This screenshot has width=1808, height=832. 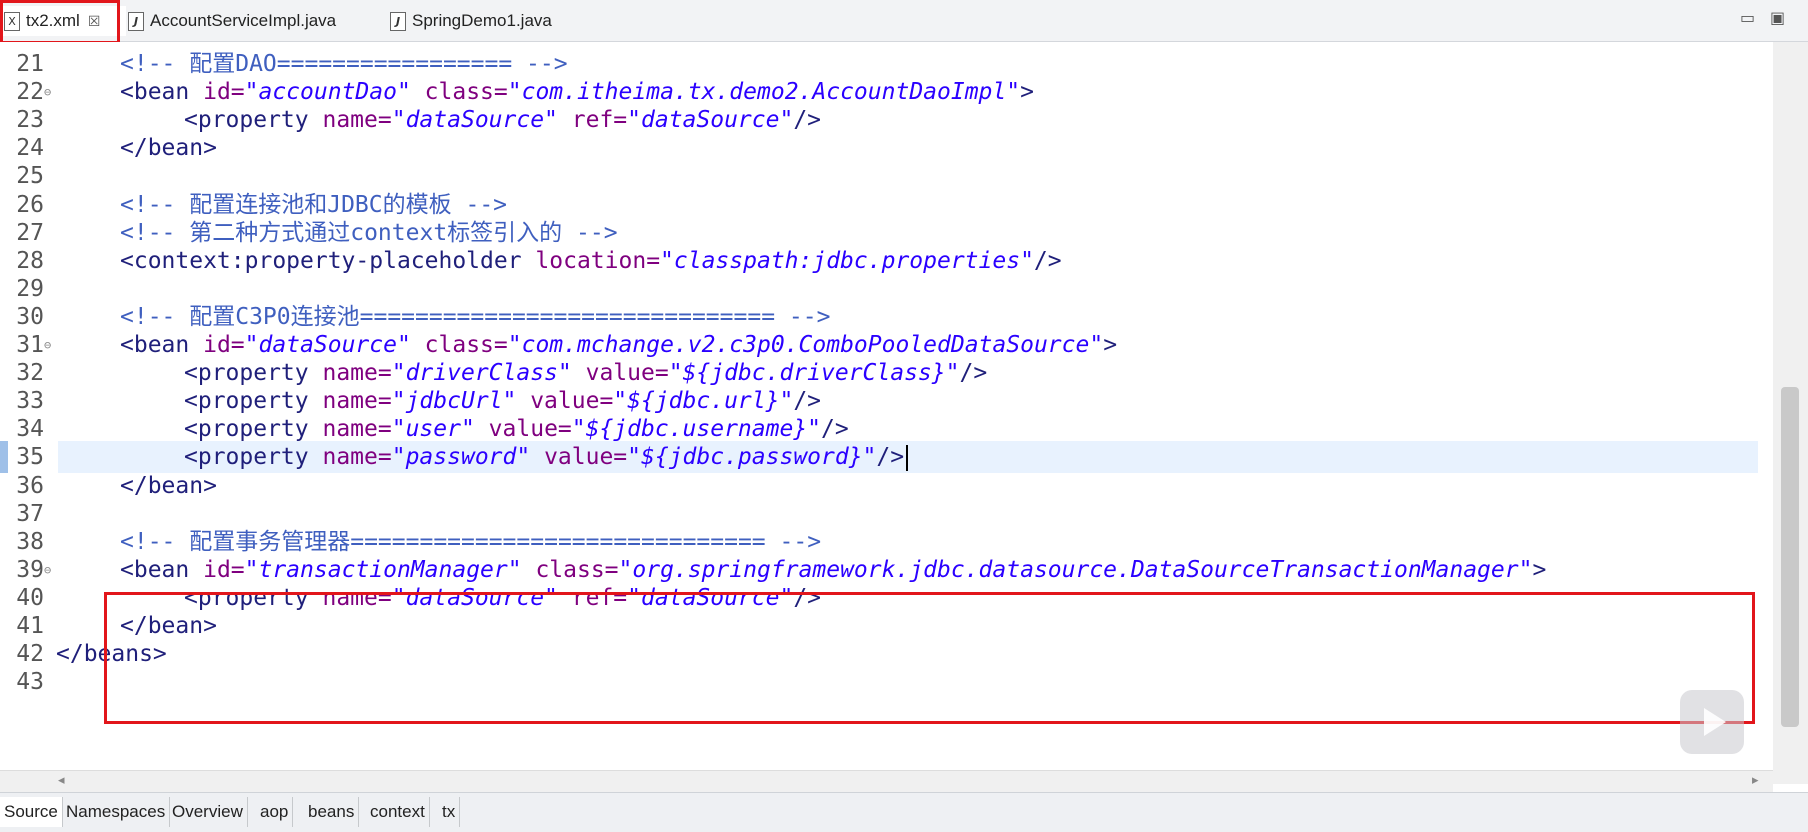 What do you see at coordinates (208, 812) in the screenshot?
I see `bottom-tab-overview: Overview` at bounding box center [208, 812].